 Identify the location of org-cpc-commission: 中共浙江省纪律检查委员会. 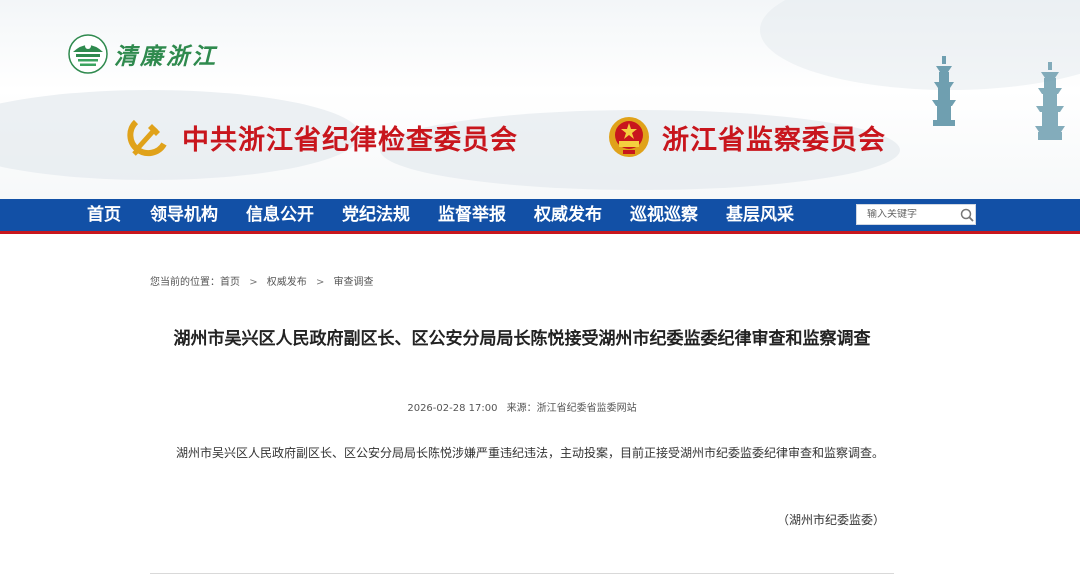
(322, 137).